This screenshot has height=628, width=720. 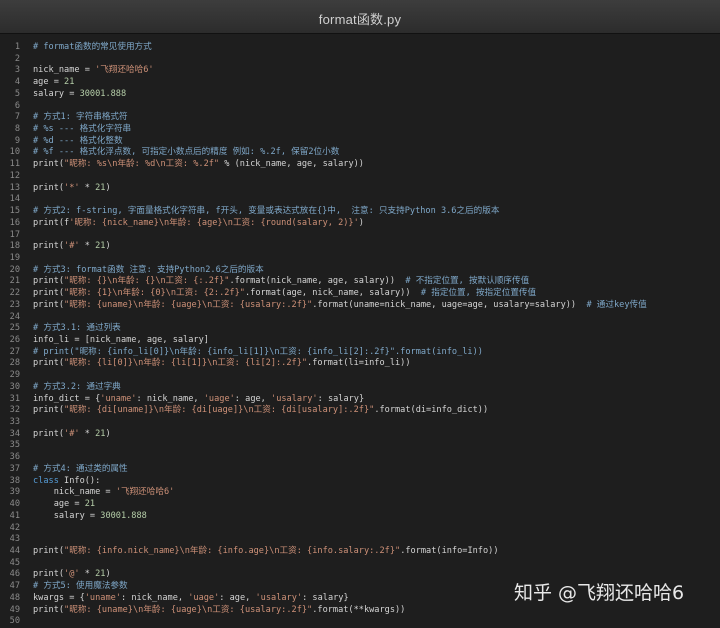 What do you see at coordinates (77, 329) in the screenshot?
I see `line-code: # 方式3.1: 通过列表` at bounding box center [77, 329].